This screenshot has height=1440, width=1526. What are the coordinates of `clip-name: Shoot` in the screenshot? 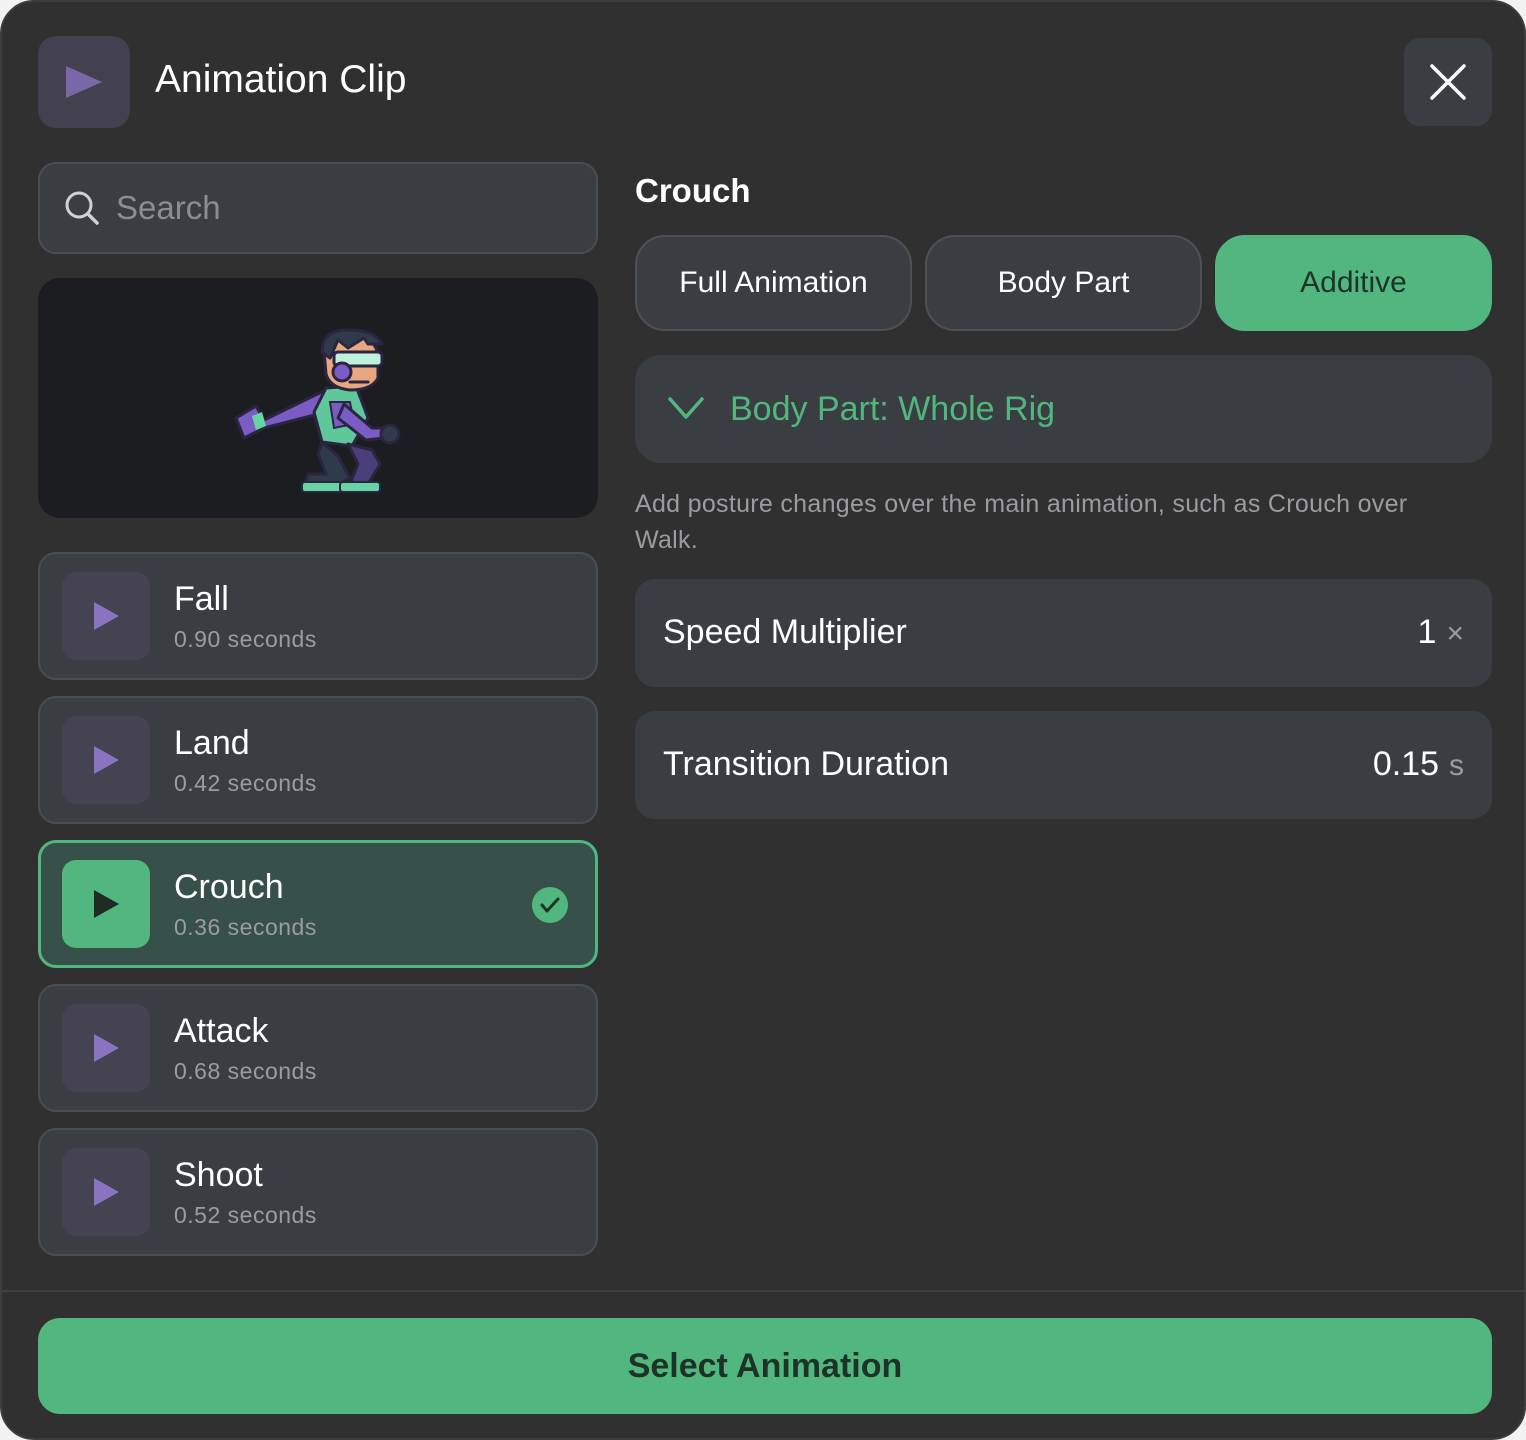 It's located at (218, 1175).